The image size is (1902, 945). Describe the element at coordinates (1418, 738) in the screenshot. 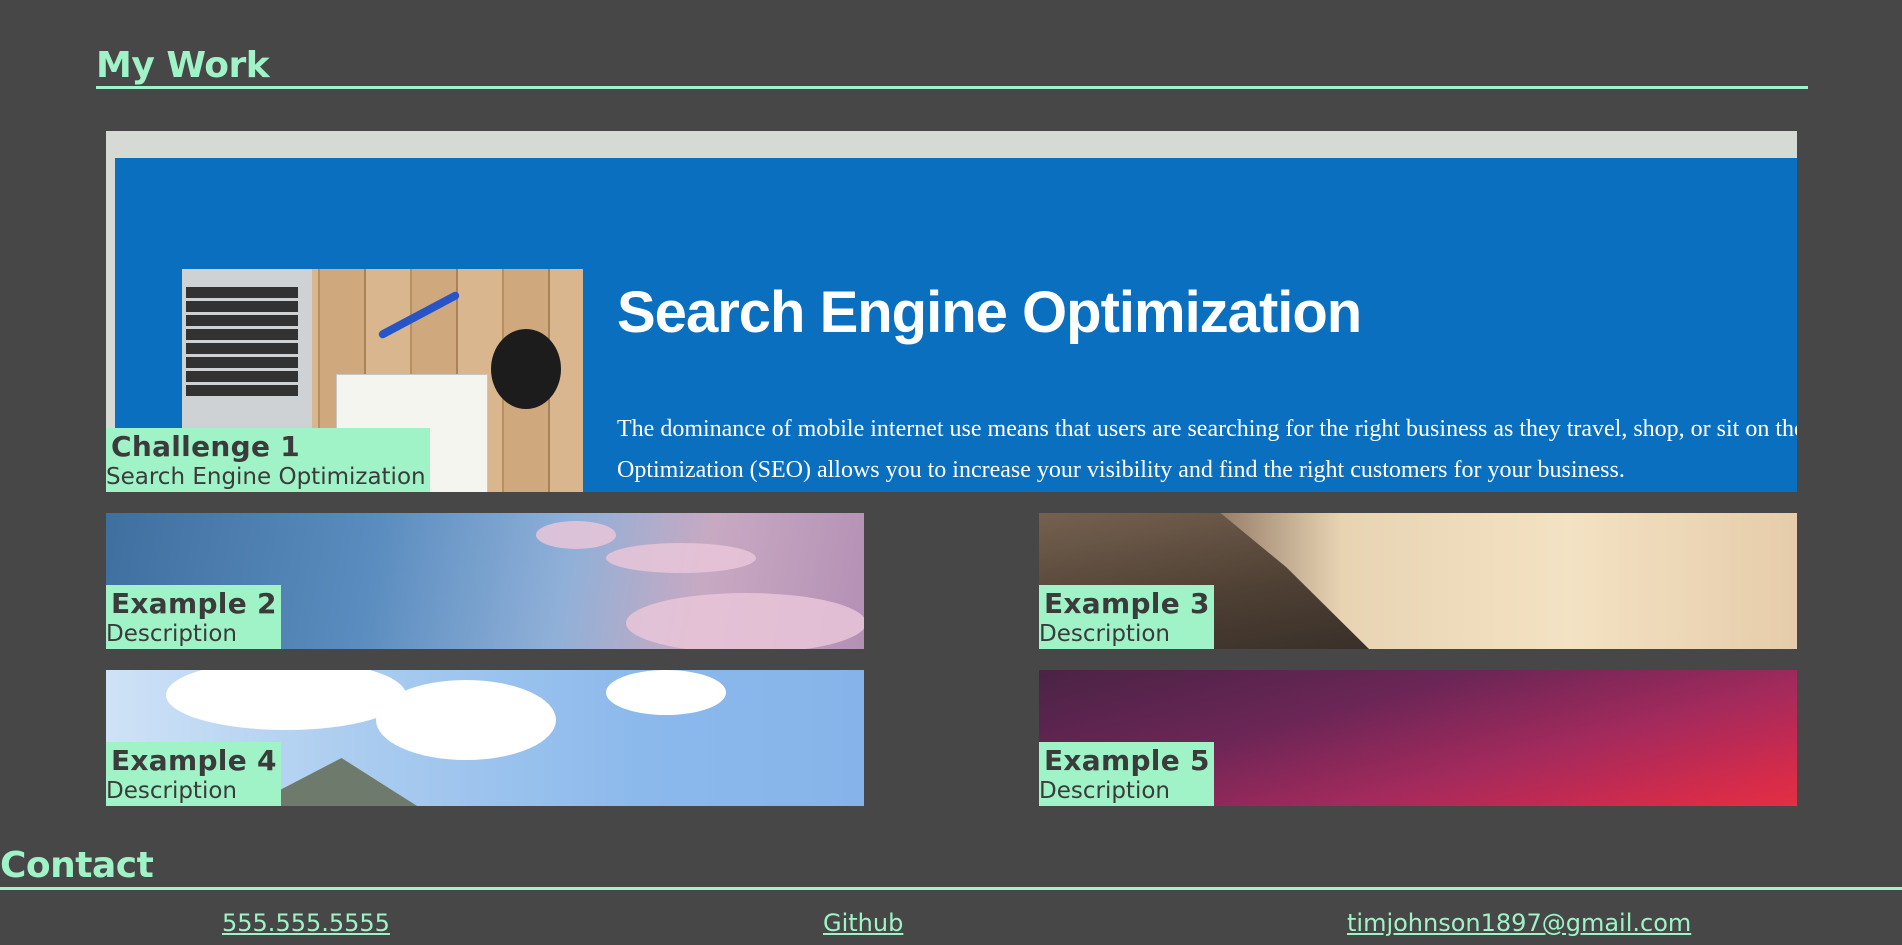

I see `project-card-example-5: Example 5 Description` at that location.